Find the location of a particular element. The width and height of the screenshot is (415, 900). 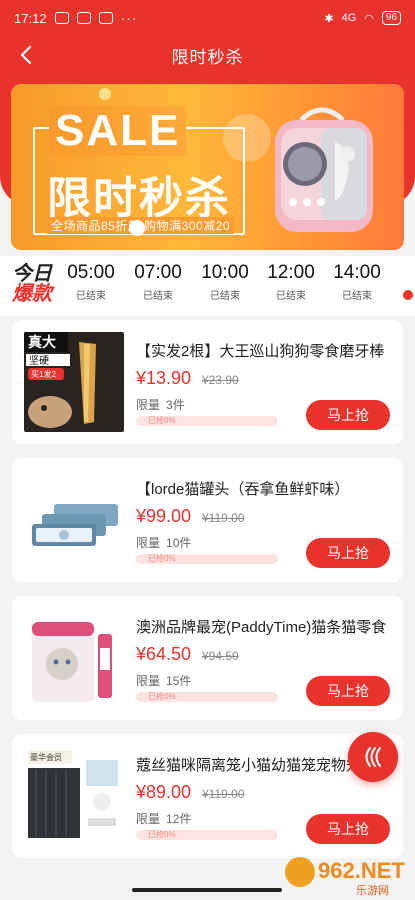

today-hot-label: 今日 爆款 is located at coordinates (34, 284).